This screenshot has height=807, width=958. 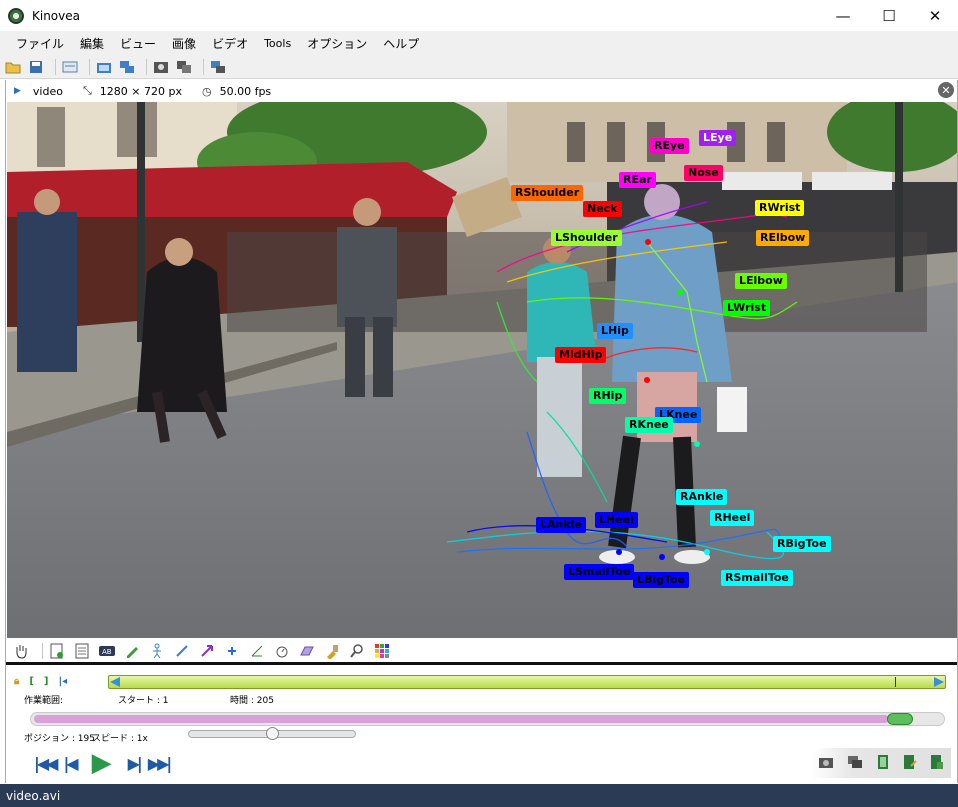 What do you see at coordinates (92, 43) in the screenshot?
I see `menu-edit: 編集` at bounding box center [92, 43].